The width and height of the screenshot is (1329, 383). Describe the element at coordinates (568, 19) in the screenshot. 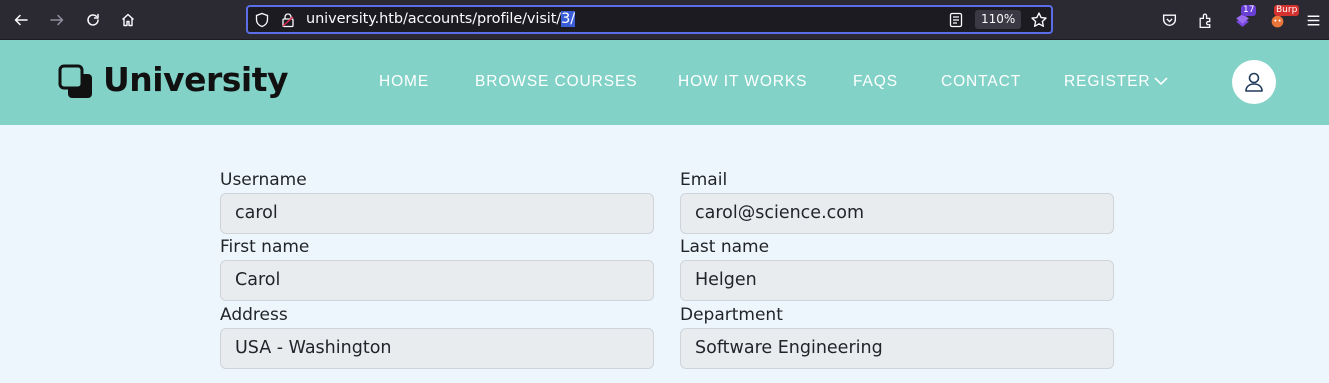

I see `url-selection: 3/` at that location.